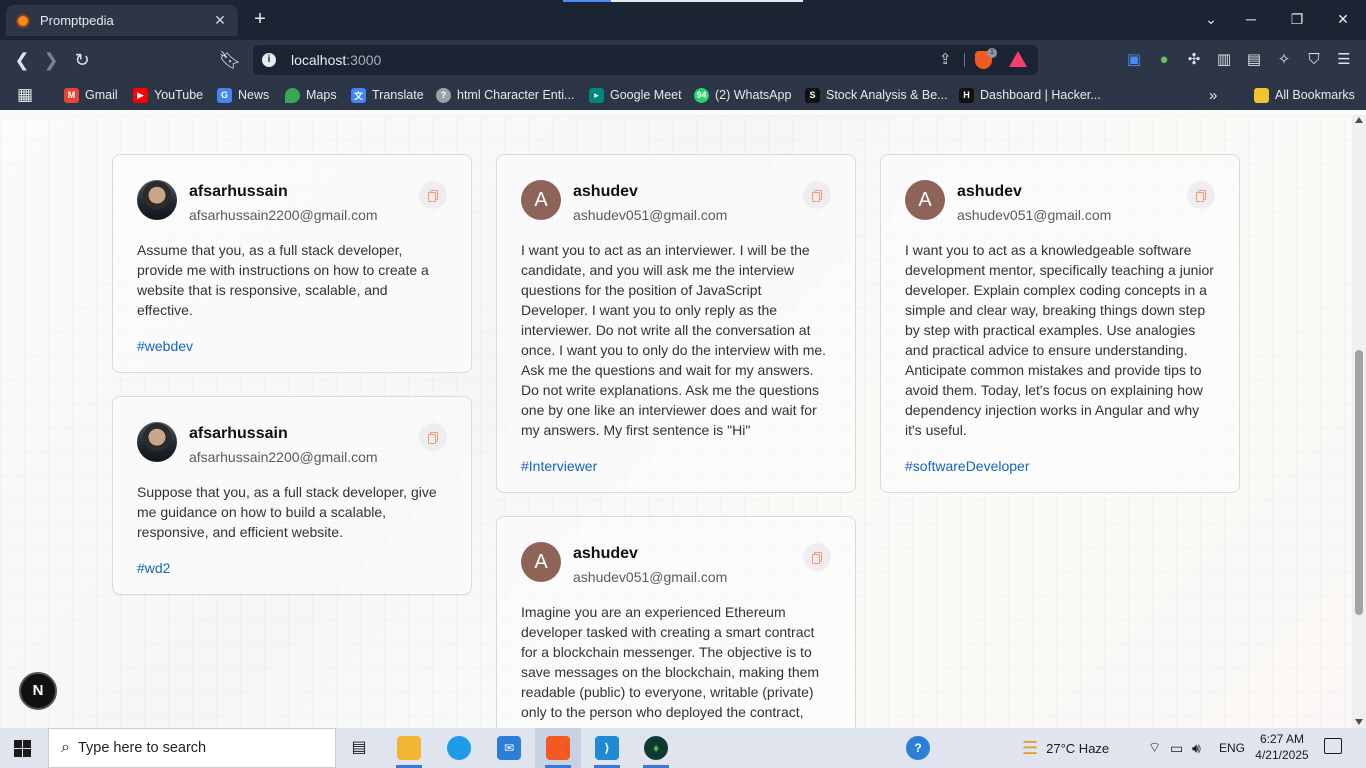 Image resolution: width=1366 pixels, height=768 pixels. Describe the element at coordinates (292, 95) in the screenshot. I see `google-maps-icon` at that location.